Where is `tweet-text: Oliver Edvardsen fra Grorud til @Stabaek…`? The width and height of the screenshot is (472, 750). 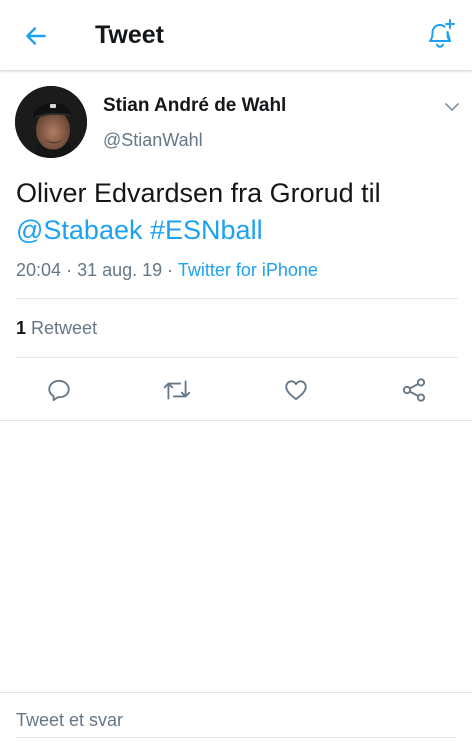 tweet-text: Oliver Edvardsen fra Grorud til @Stabaek… is located at coordinates (236, 212).